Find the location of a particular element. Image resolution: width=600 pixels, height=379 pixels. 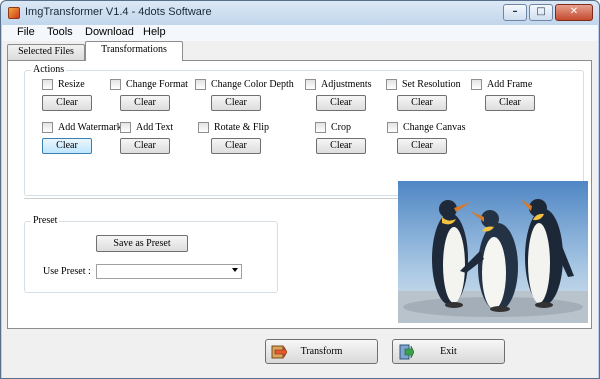

add-watermark-checkbox: Add Watermark is located at coordinates (82, 127).